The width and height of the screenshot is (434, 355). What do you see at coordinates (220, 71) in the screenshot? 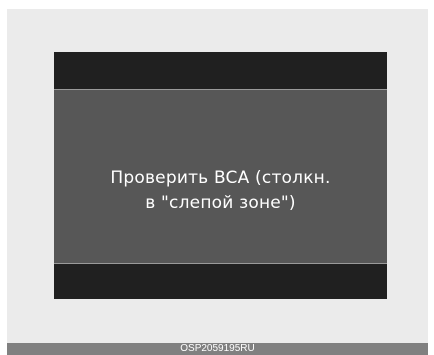
I see `display-top-bar` at bounding box center [220, 71].